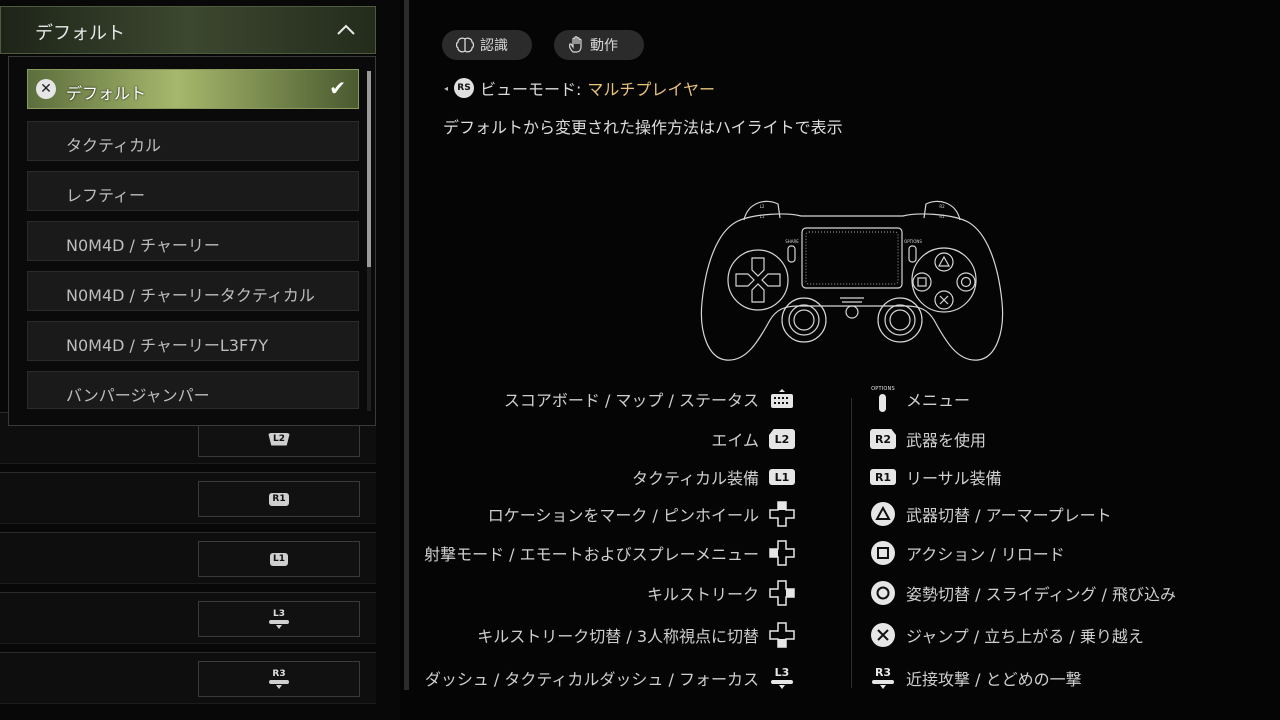 The width and height of the screenshot is (1280, 720). I want to click on binding-aim: エイム L2, so click(754, 439).